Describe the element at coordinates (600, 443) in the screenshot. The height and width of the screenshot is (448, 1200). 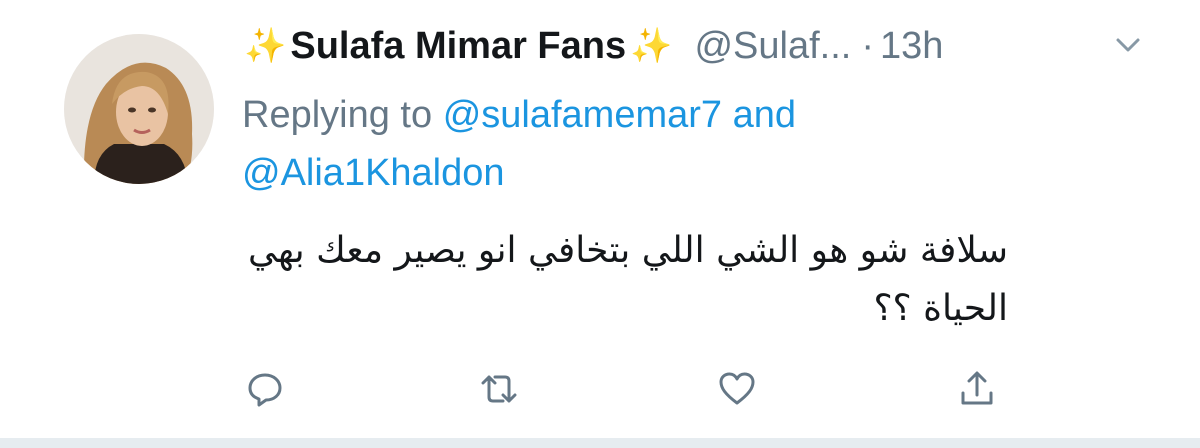
I see `divider` at that location.